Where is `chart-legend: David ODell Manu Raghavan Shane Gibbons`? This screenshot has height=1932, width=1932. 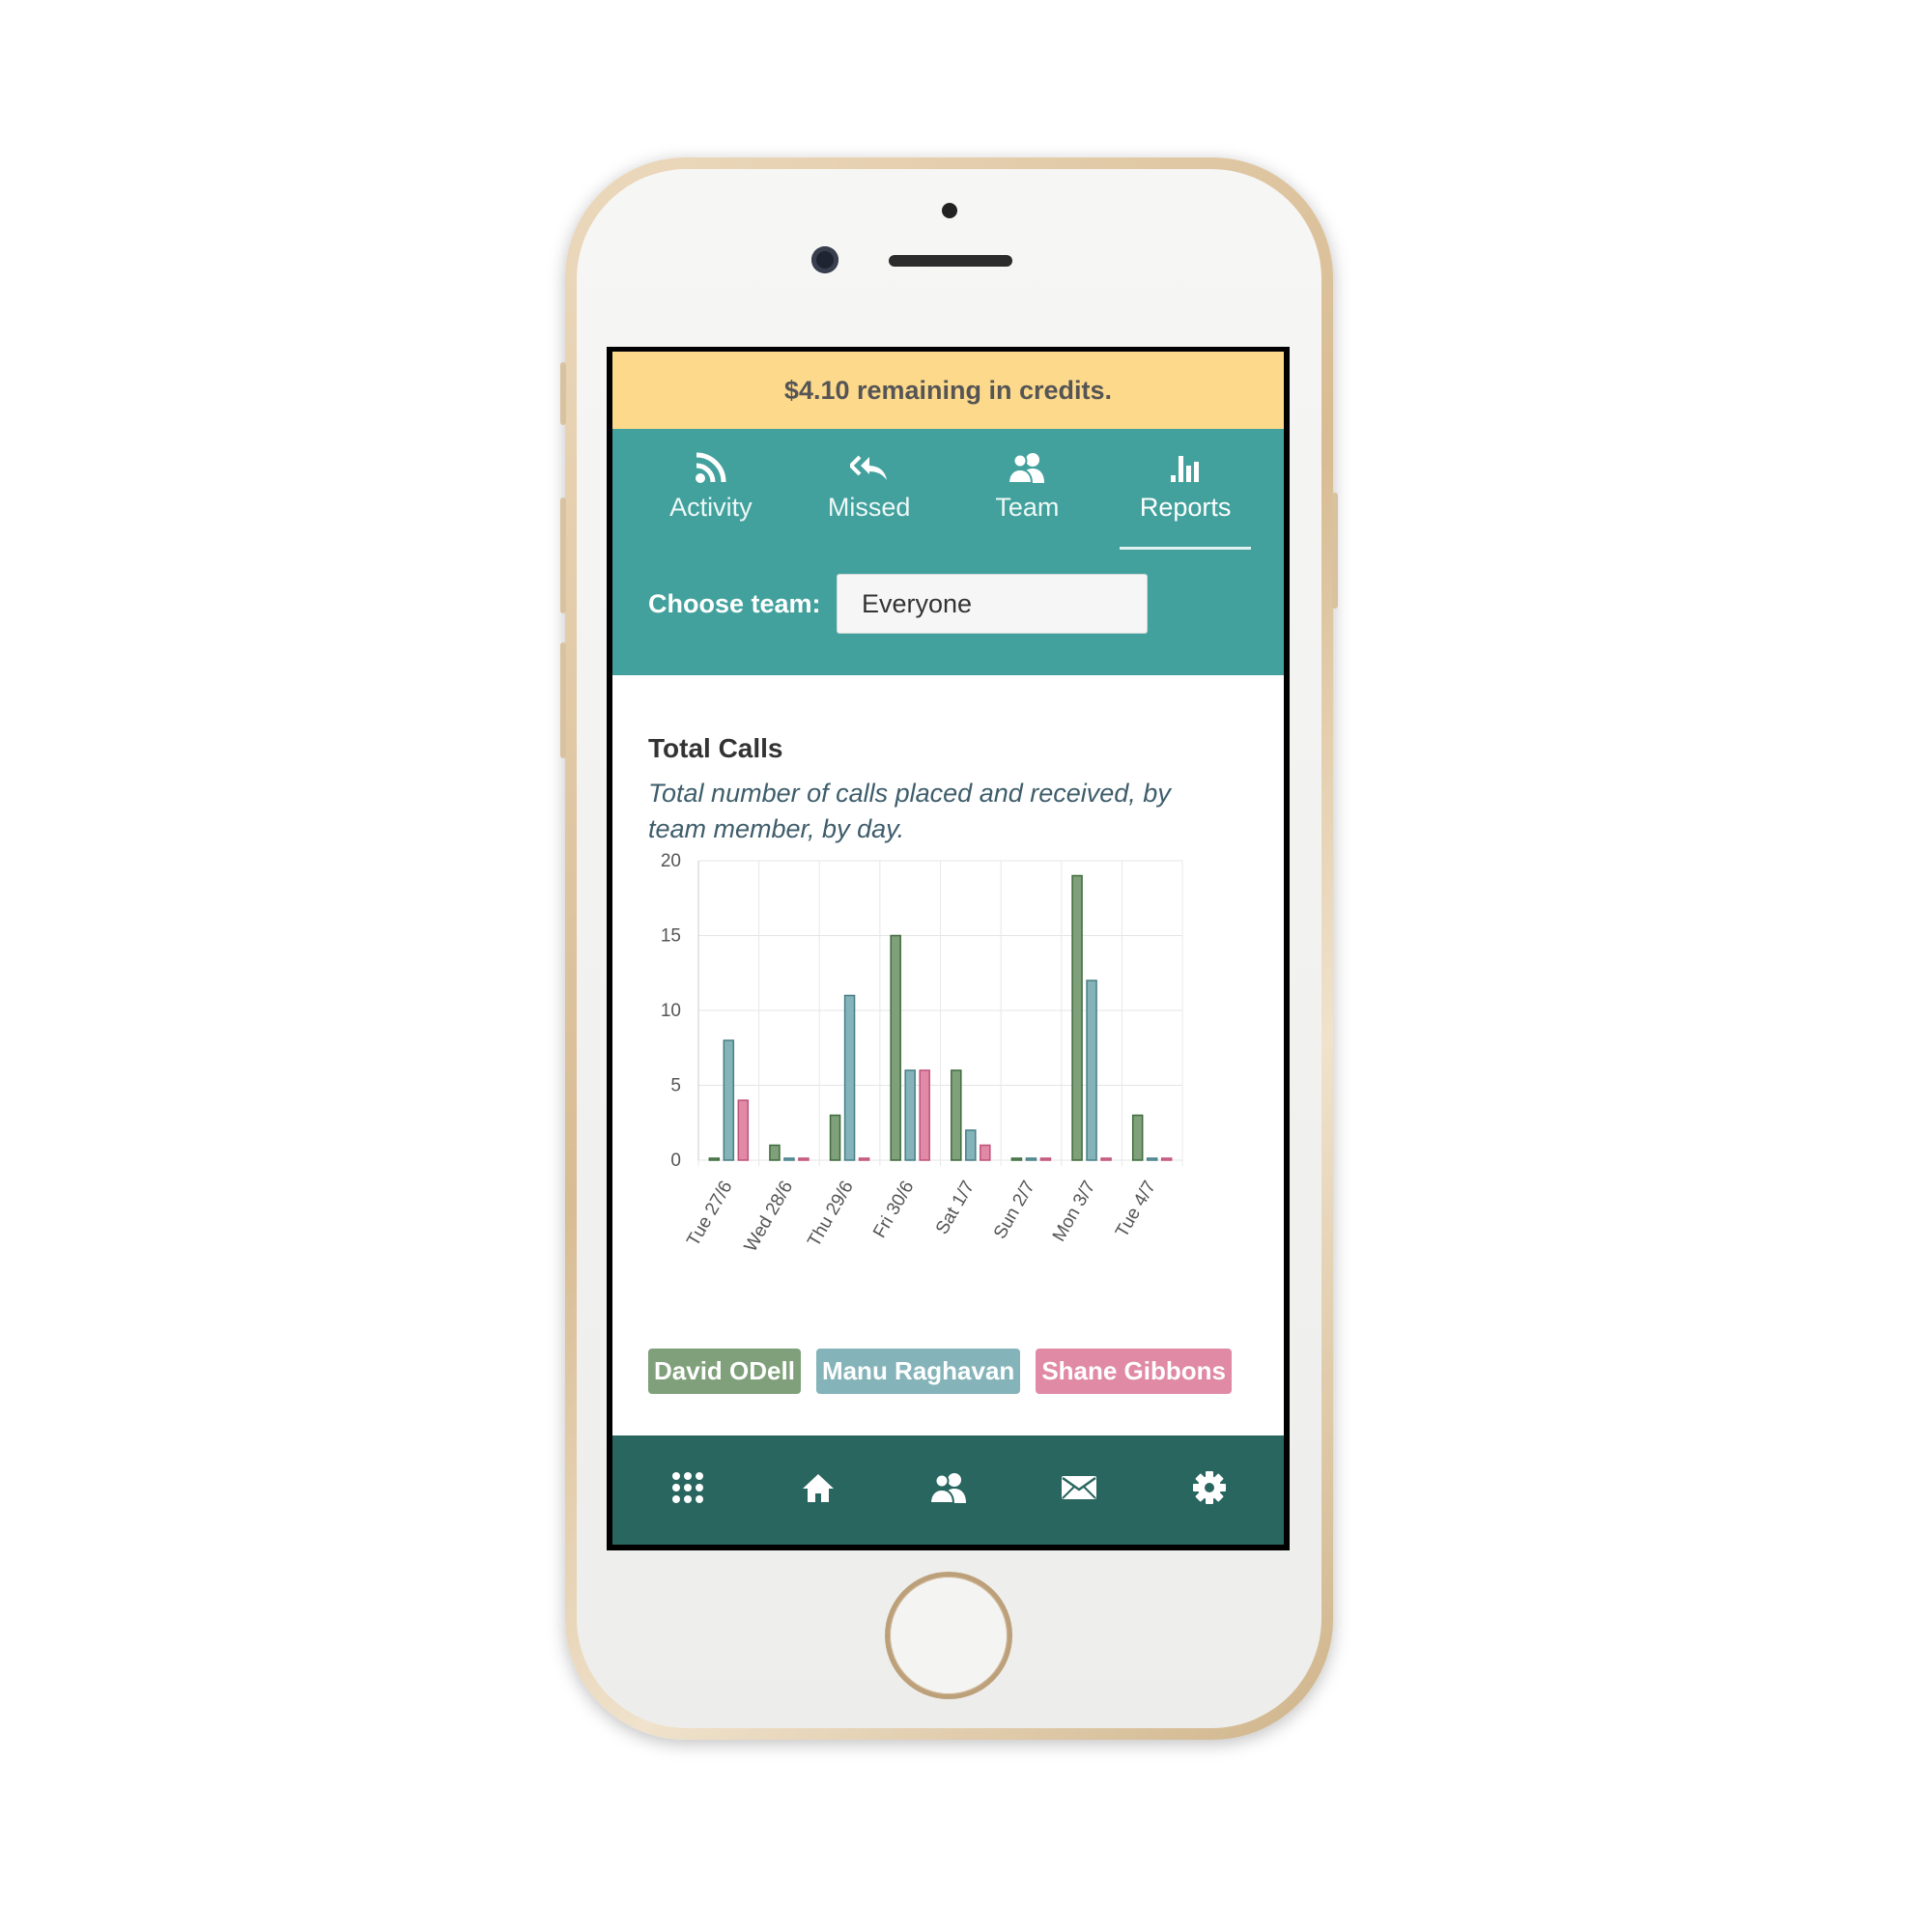 chart-legend: David ODell Manu Raghavan Shane Gibbons is located at coordinates (940, 1371).